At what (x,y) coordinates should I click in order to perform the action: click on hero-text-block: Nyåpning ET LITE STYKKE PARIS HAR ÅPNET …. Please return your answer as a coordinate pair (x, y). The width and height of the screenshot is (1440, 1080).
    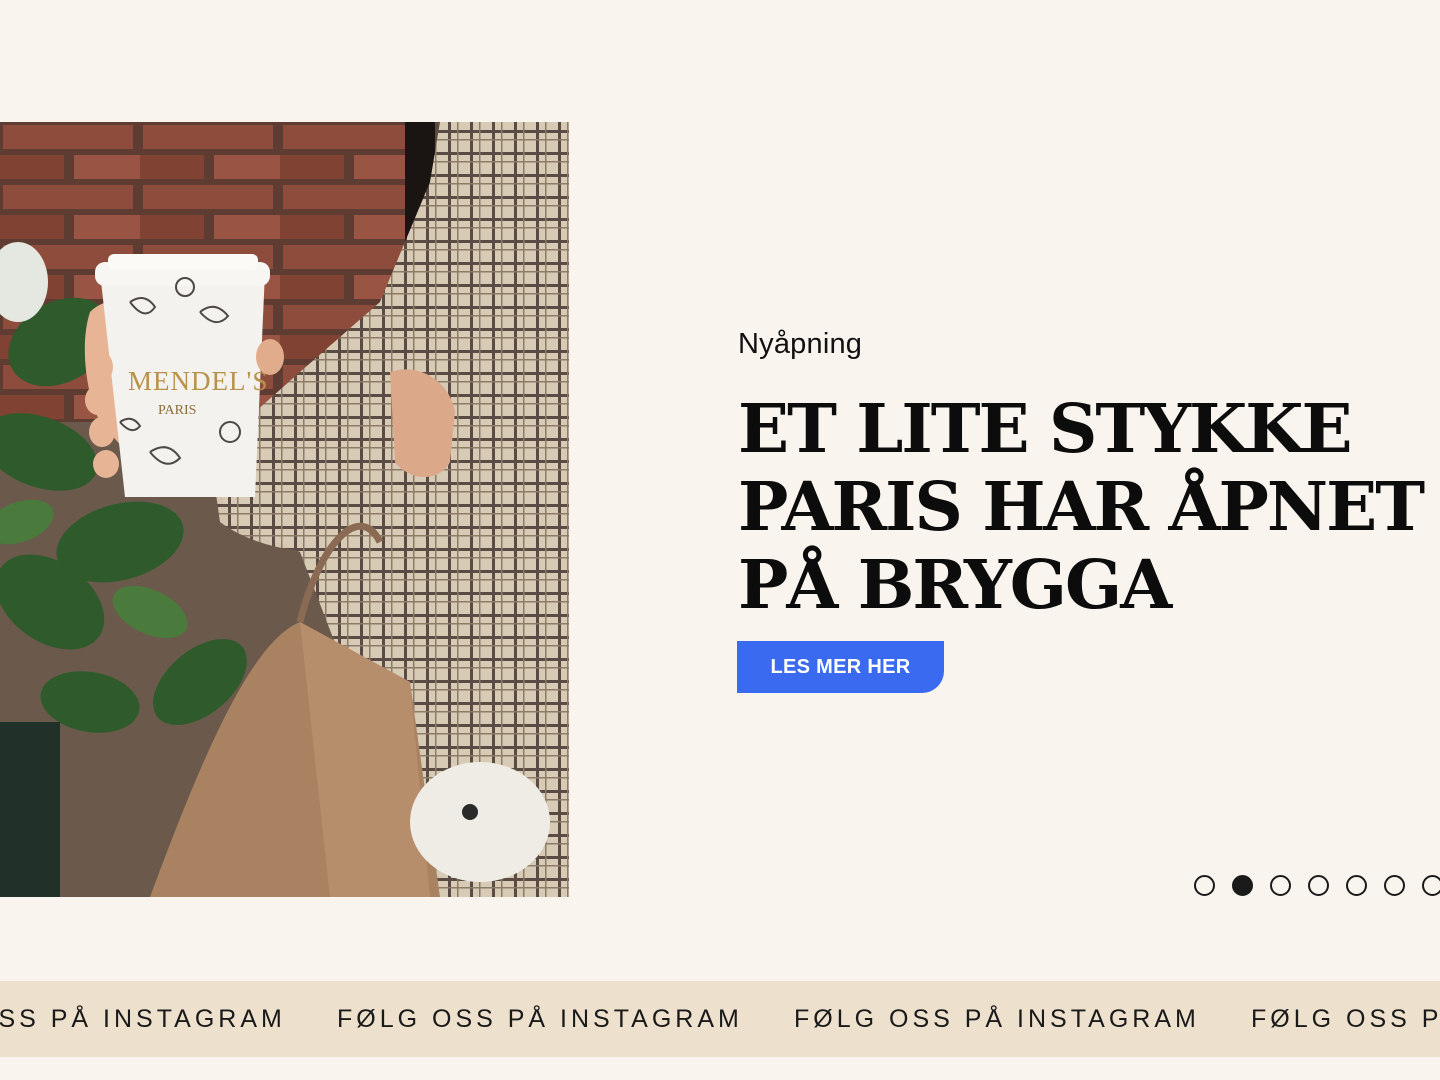
    Looking at the image, I should click on (1081, 475).